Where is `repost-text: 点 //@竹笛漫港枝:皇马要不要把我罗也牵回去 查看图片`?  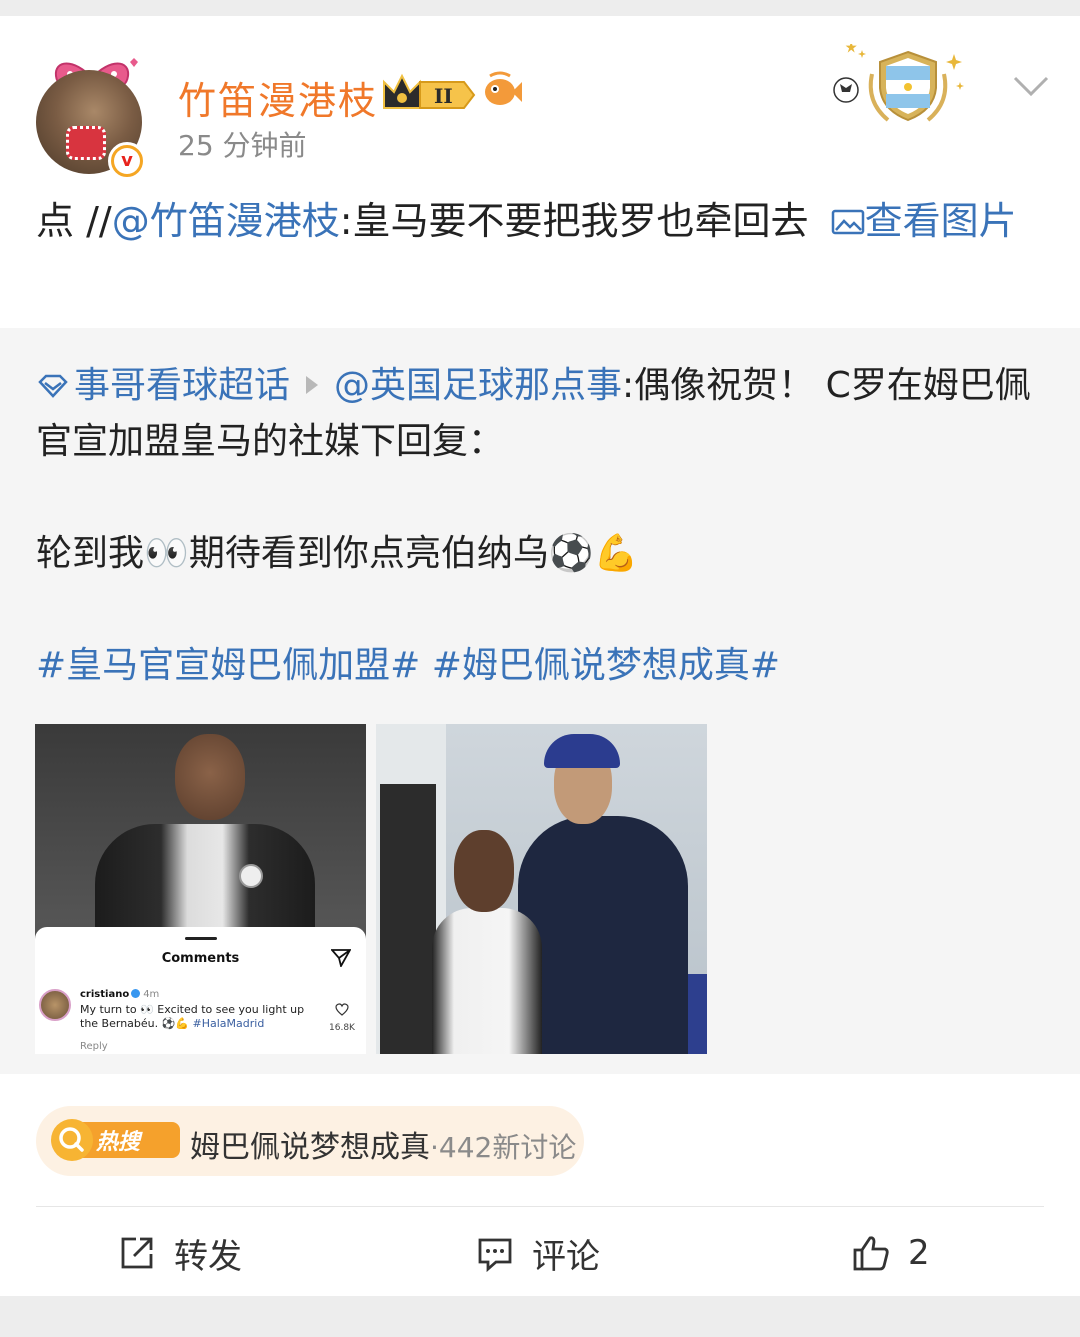
repost-text: 点 //@竹笛漫港枝:皇马要不要把我罗也牵回去 查看图片 is located at coordinates (541, 221).